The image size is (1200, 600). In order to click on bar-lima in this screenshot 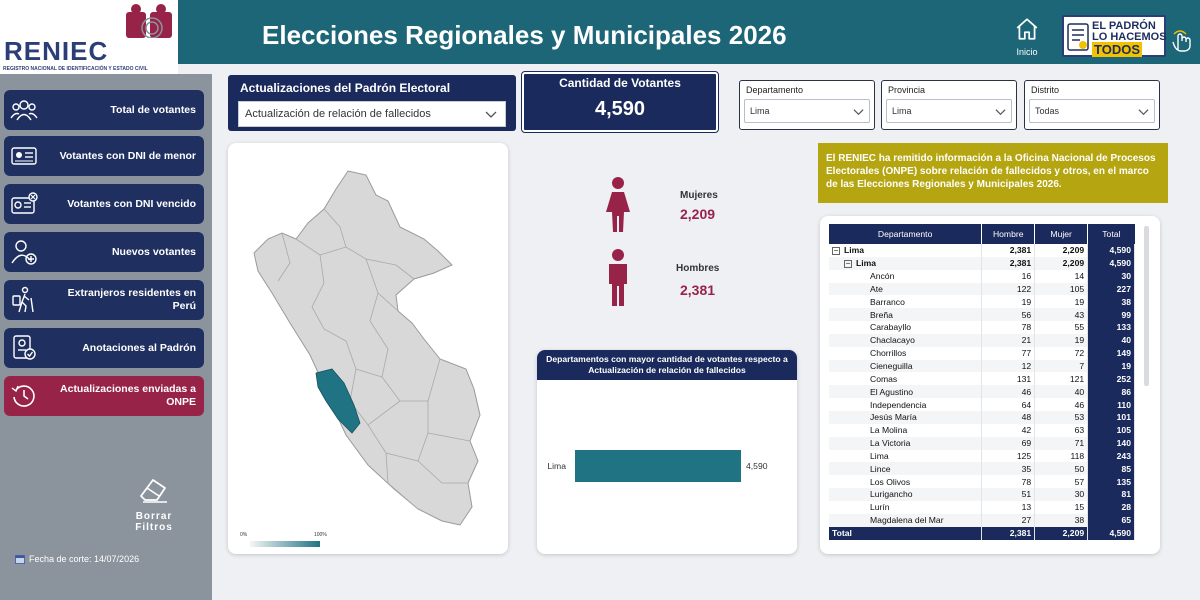, I will do `click(658, 466)`.